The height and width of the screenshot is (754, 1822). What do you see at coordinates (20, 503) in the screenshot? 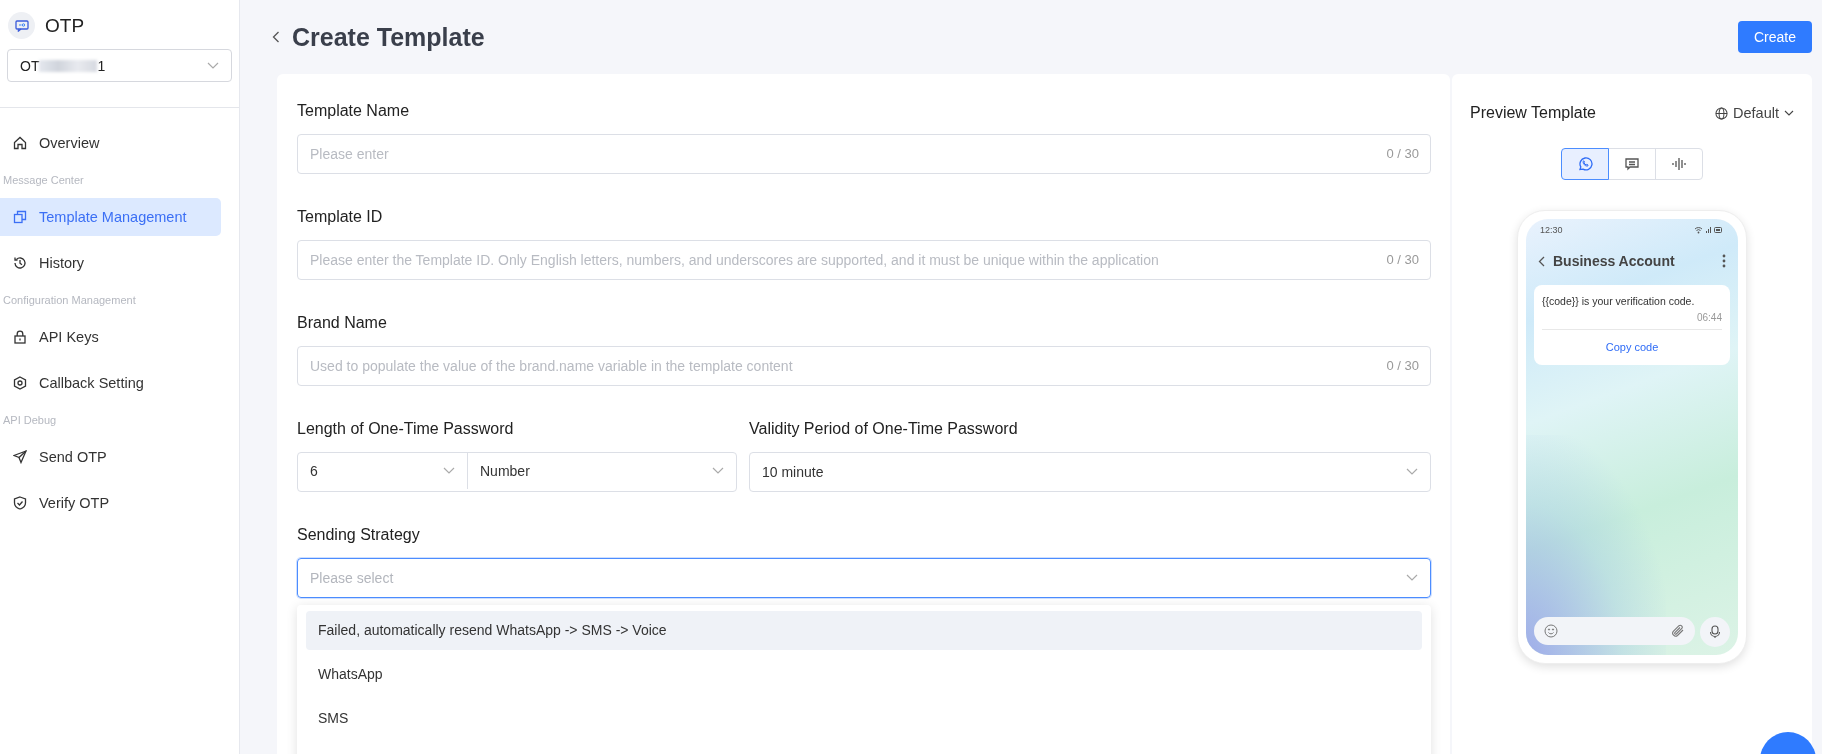
I see `shield-icon` at bounding box center [20, 503].